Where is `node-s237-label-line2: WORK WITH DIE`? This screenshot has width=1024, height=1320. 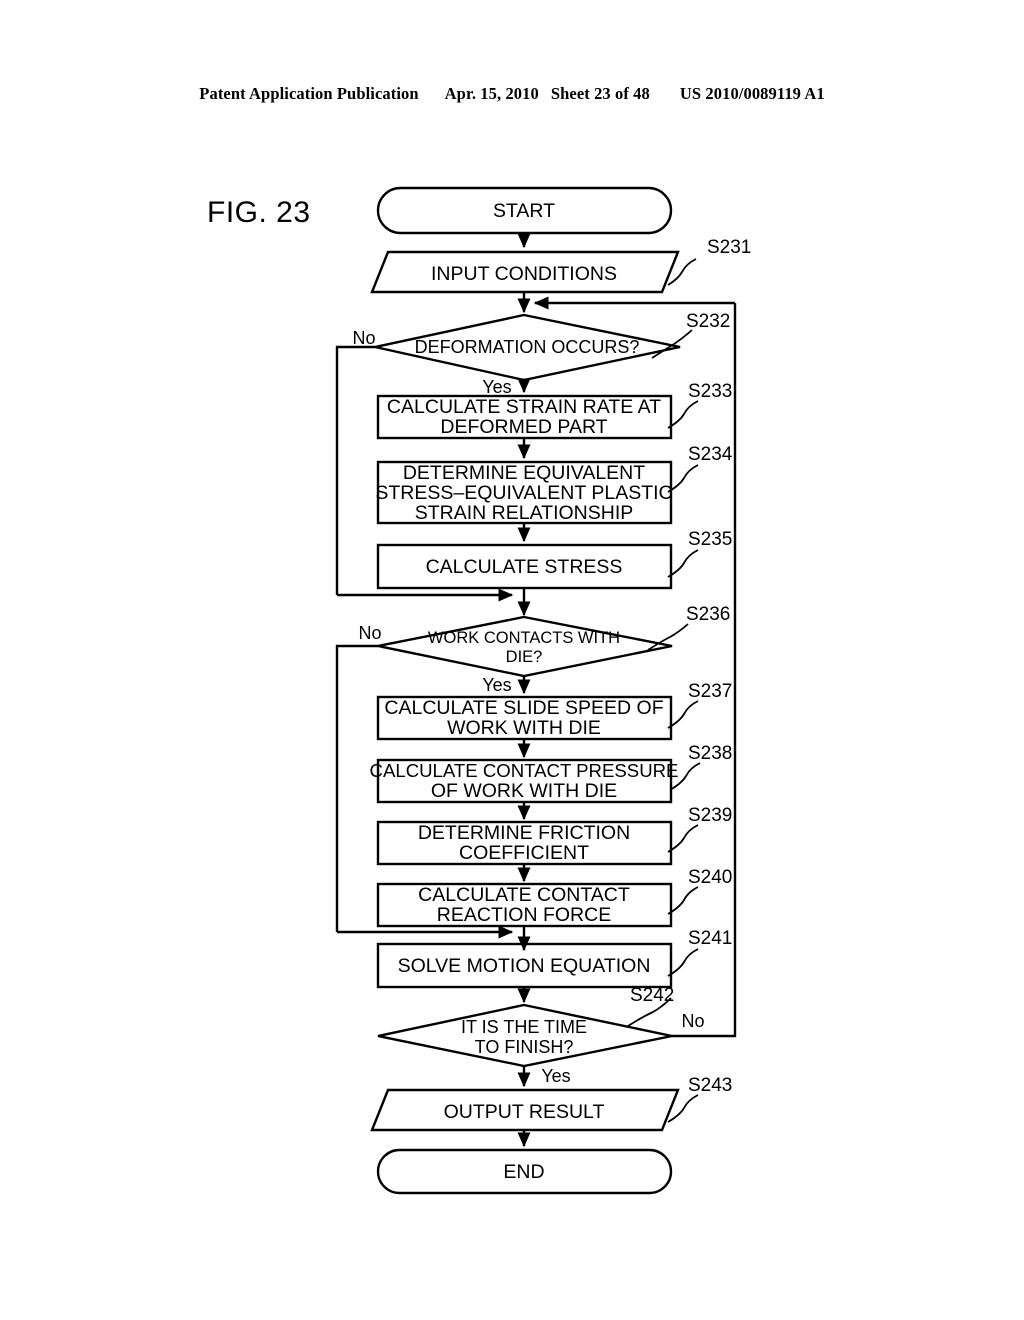 node-s237-label-line2: WORK WITH DIE is located at coordinates (524, 728).